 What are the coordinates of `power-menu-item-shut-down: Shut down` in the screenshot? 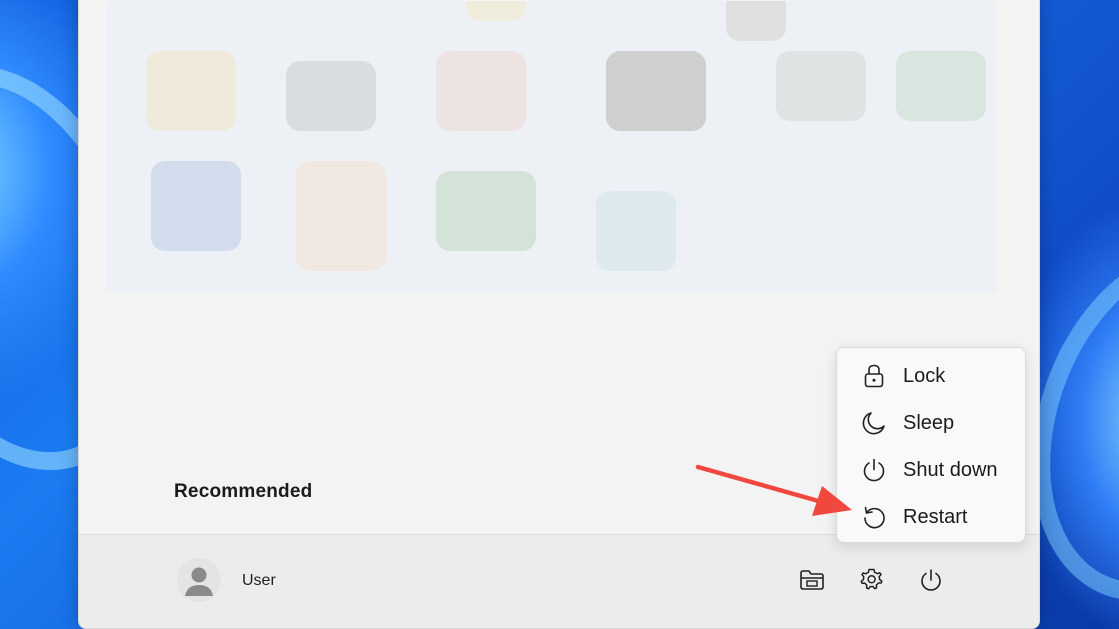 It's located at (931, 470).